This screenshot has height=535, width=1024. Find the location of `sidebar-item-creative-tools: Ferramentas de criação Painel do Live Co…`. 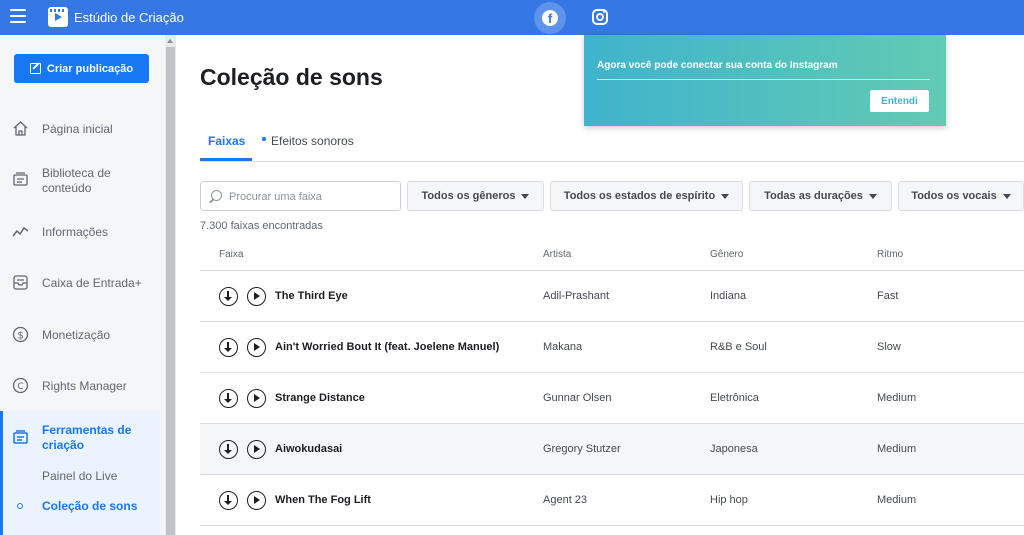

sidebar-item-creative-tools: Ferramentas de criação Painel do Live Co… is located at coordinates (80, 473).